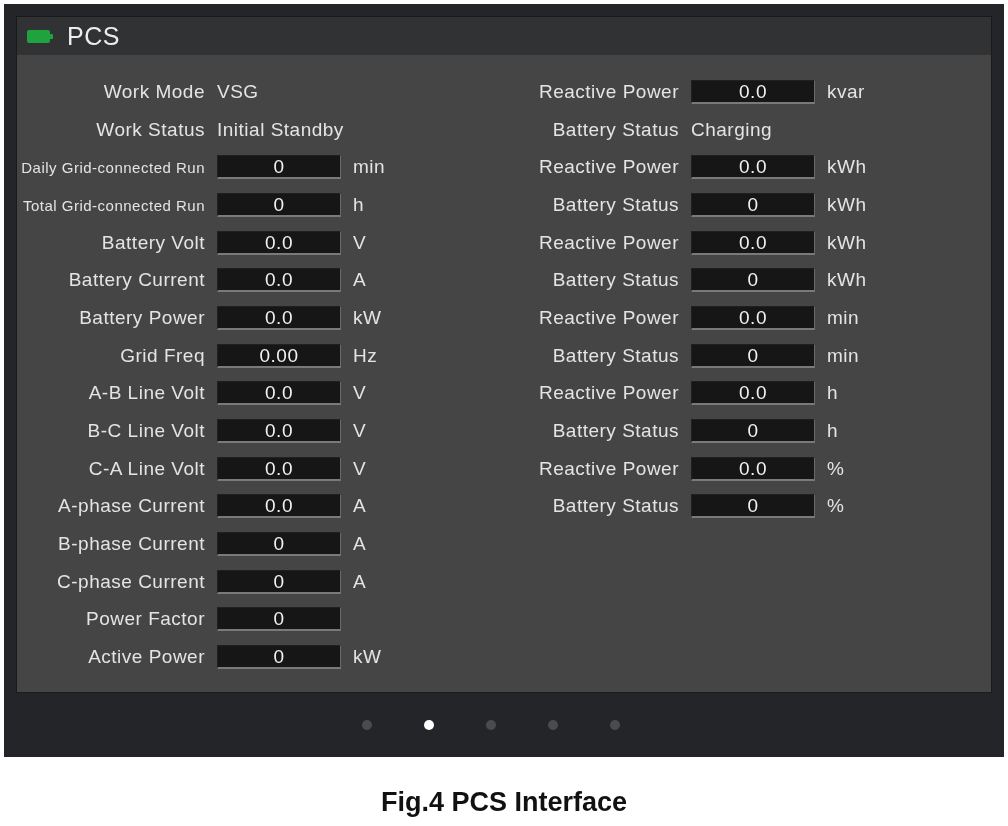 The height and width of the screenshot is (826, 1008). I want to click on status-value: VSG, so click(238, 91).